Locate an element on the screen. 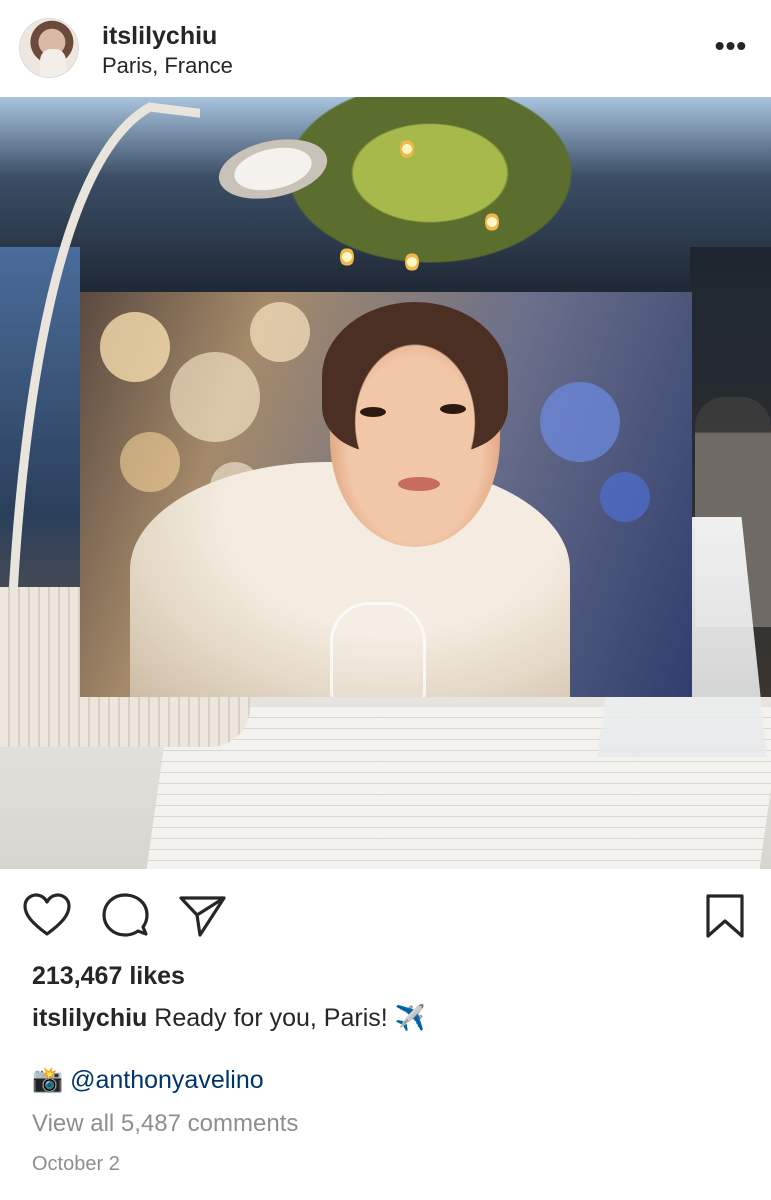  heart-icon is located at coordinates (47, 916).